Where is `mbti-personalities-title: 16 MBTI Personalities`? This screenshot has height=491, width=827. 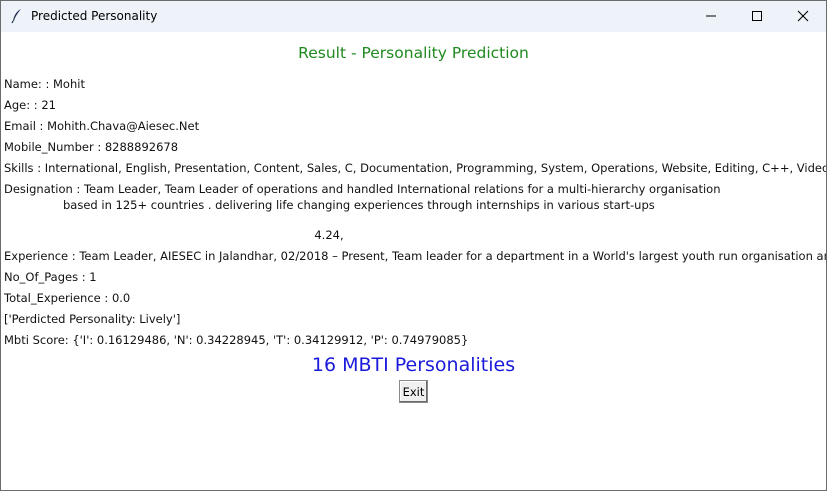
mbti-personalities-title: 16 MBTI Personalities is located at coordinates (413, 365).